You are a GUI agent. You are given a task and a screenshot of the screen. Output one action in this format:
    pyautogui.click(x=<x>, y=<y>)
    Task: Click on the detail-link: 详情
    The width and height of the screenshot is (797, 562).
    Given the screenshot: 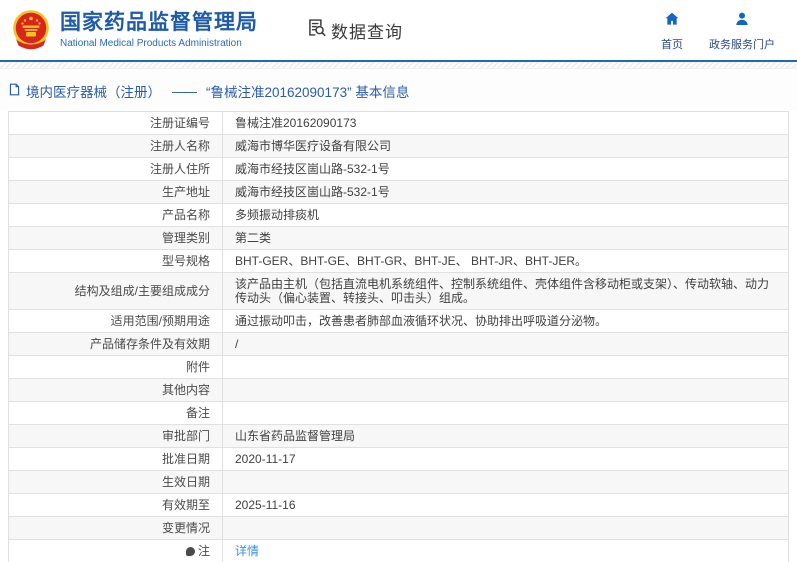 What is the action you would take?
    pyautogui.click(x=247, y=551)
    